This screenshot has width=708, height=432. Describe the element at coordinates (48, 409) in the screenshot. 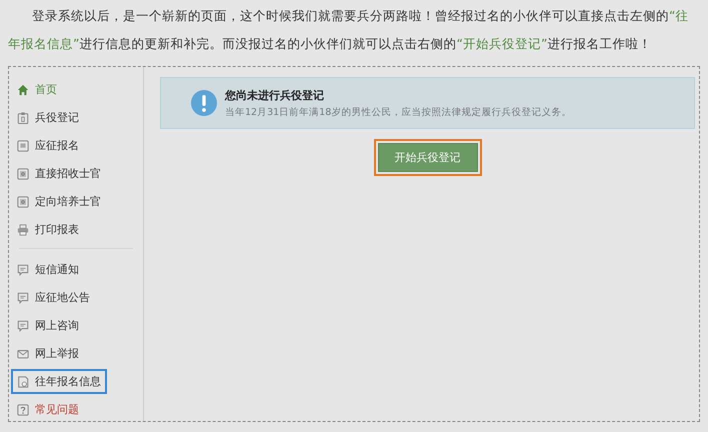

I see `sidebar-item: 常见问题` at that location.